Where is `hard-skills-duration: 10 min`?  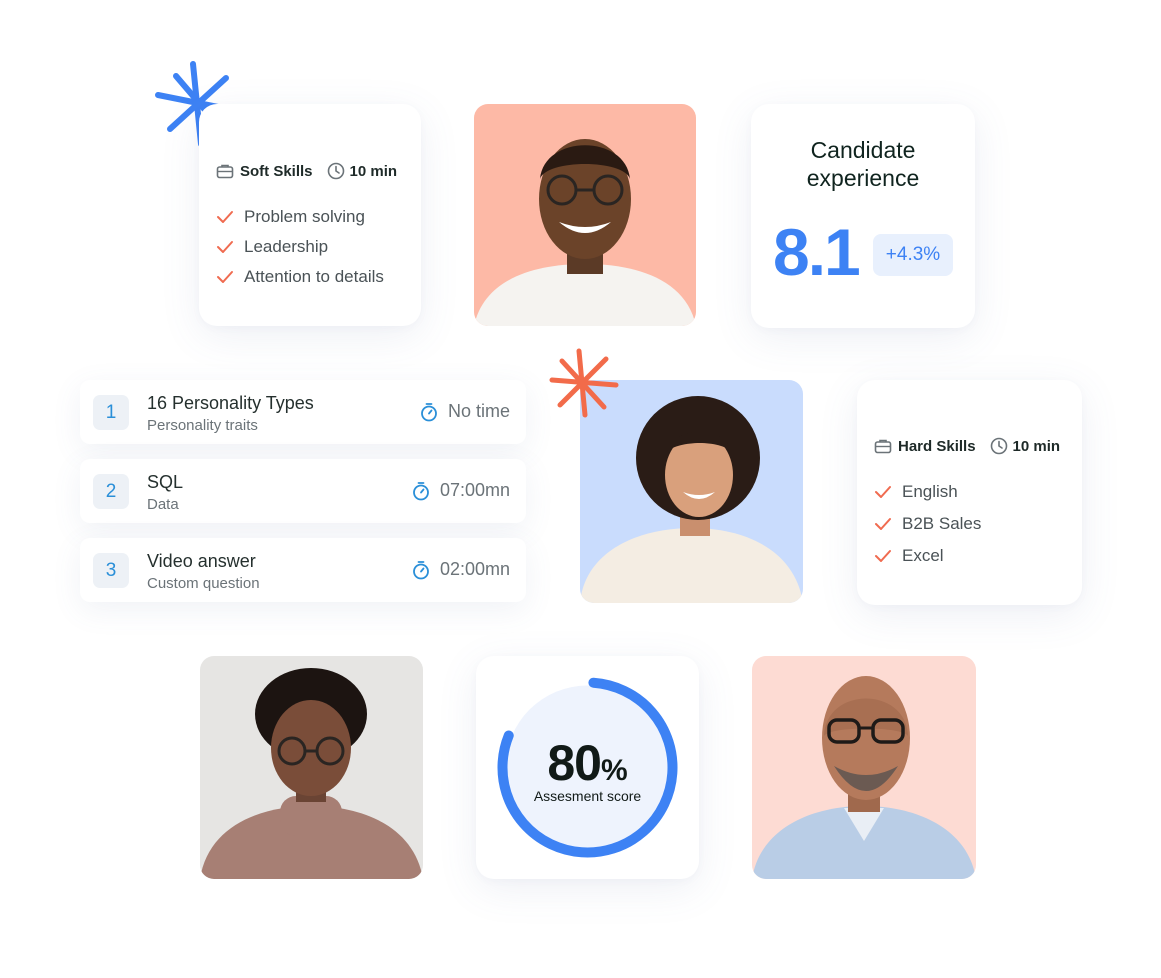
hard-skills-duration: 10 min is located at coordinates (1036, 446).